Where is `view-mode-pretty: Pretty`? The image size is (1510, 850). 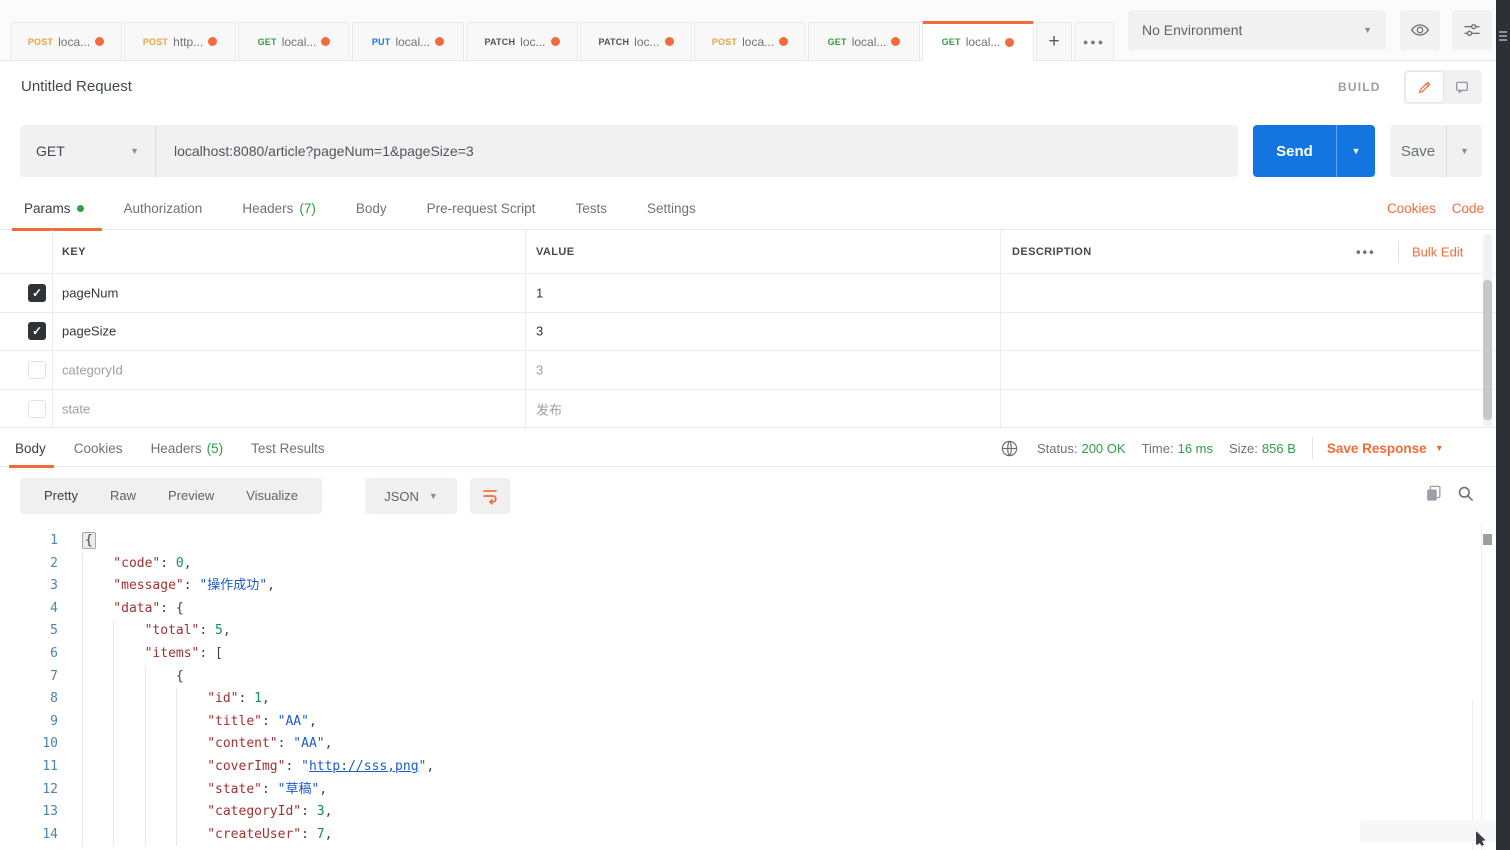 view-mode-pretty: Pretty is located at coordinates (61, 496).